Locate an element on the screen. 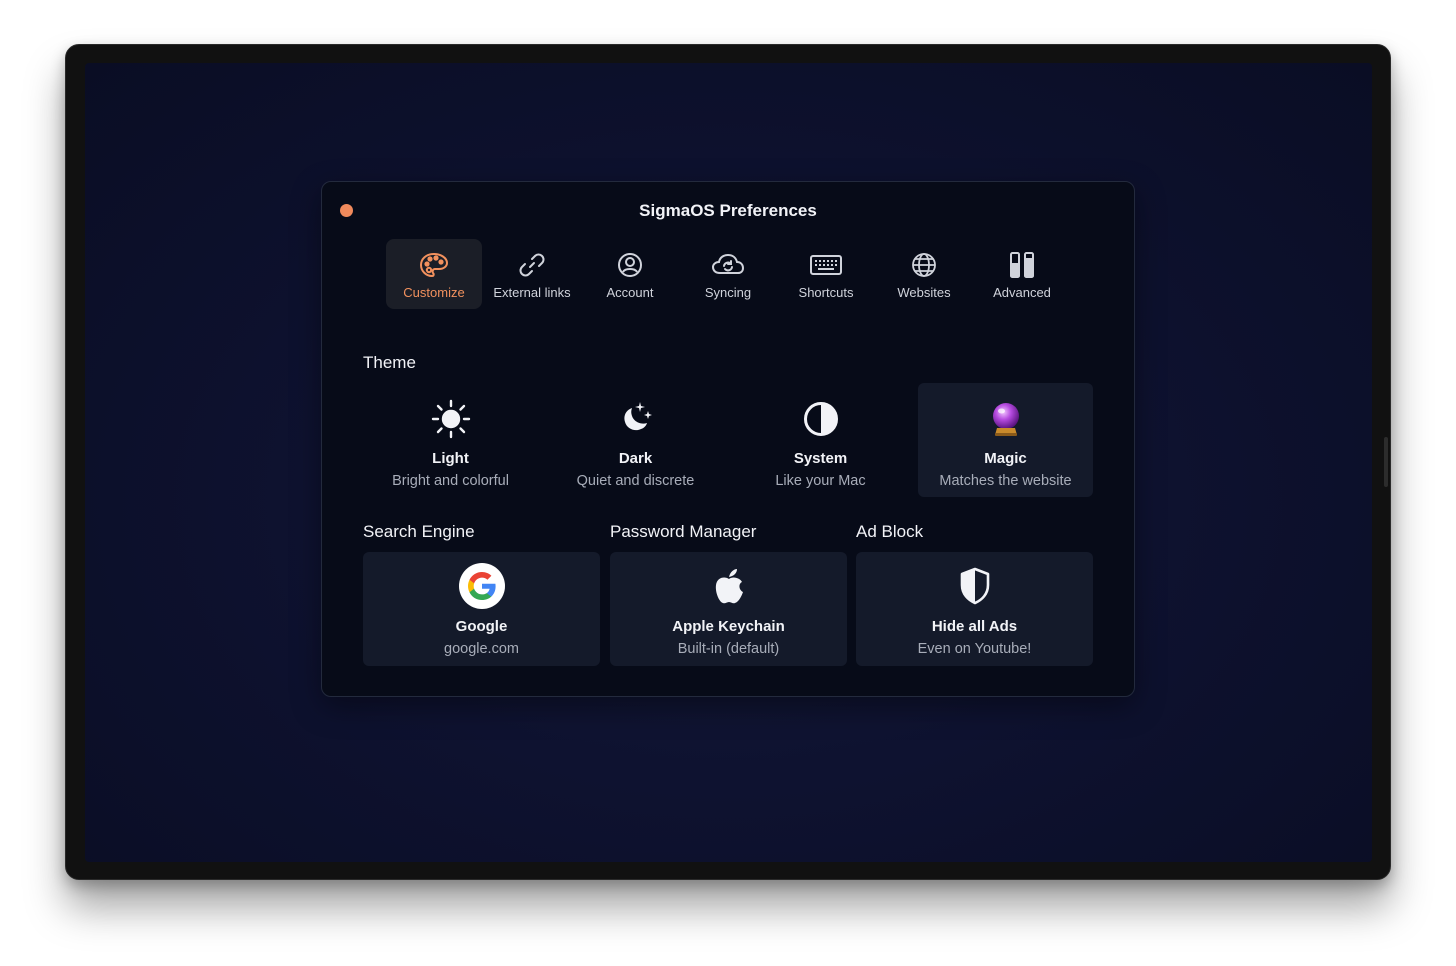 This screenshot has height=966, width=1456. theme-name: Magic is located at coordinates (1005, 458).